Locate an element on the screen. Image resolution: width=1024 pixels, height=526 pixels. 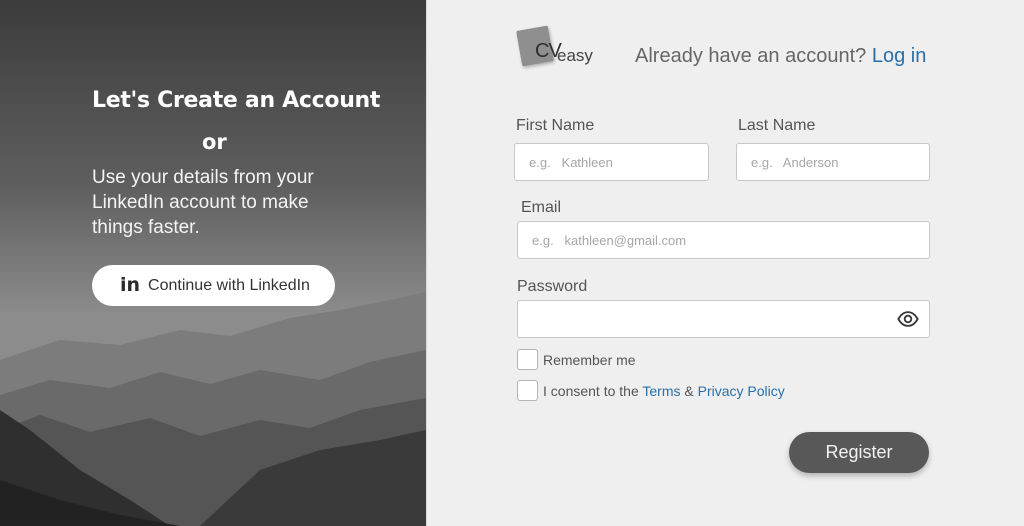
eye-icon is located at coordinates (908, 319).